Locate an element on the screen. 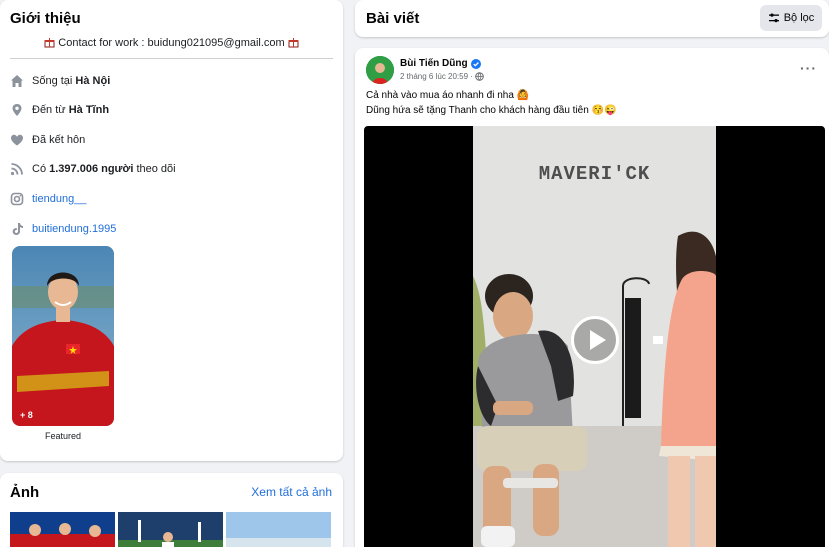 The width and height of the screenshot is (829, 547). filter-icon is located at coordinates (773, 18).